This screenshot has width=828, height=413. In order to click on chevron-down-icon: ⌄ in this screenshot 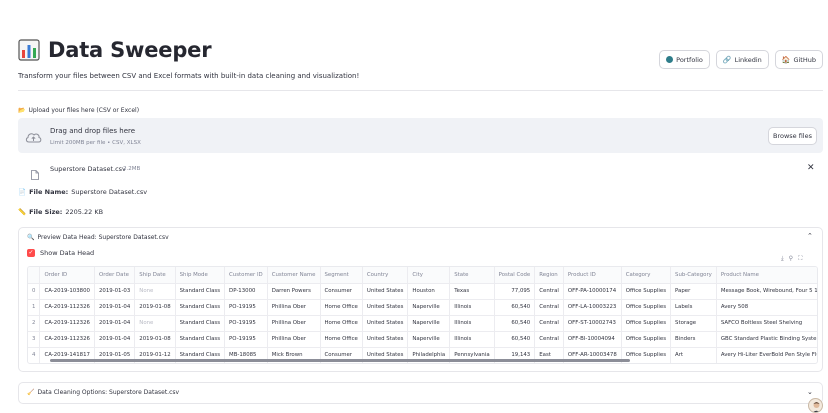, I will do `click(810, 392)`.